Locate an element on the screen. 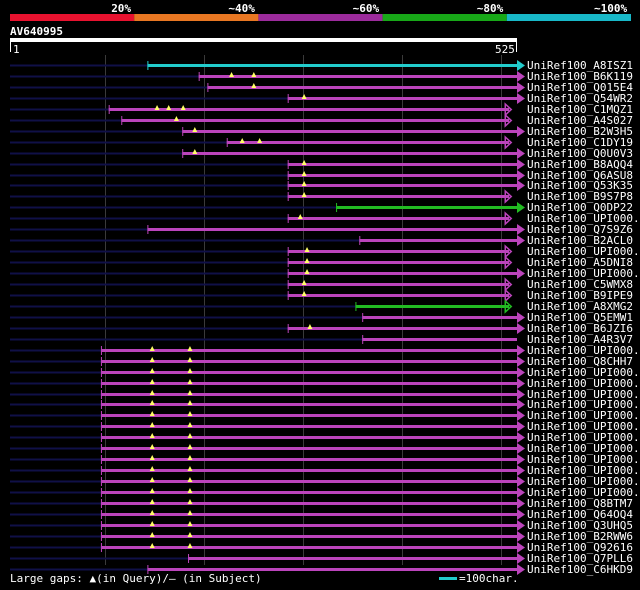  hit-label: UniRef100_C6HKD9 is located at coordinates (580, 569).